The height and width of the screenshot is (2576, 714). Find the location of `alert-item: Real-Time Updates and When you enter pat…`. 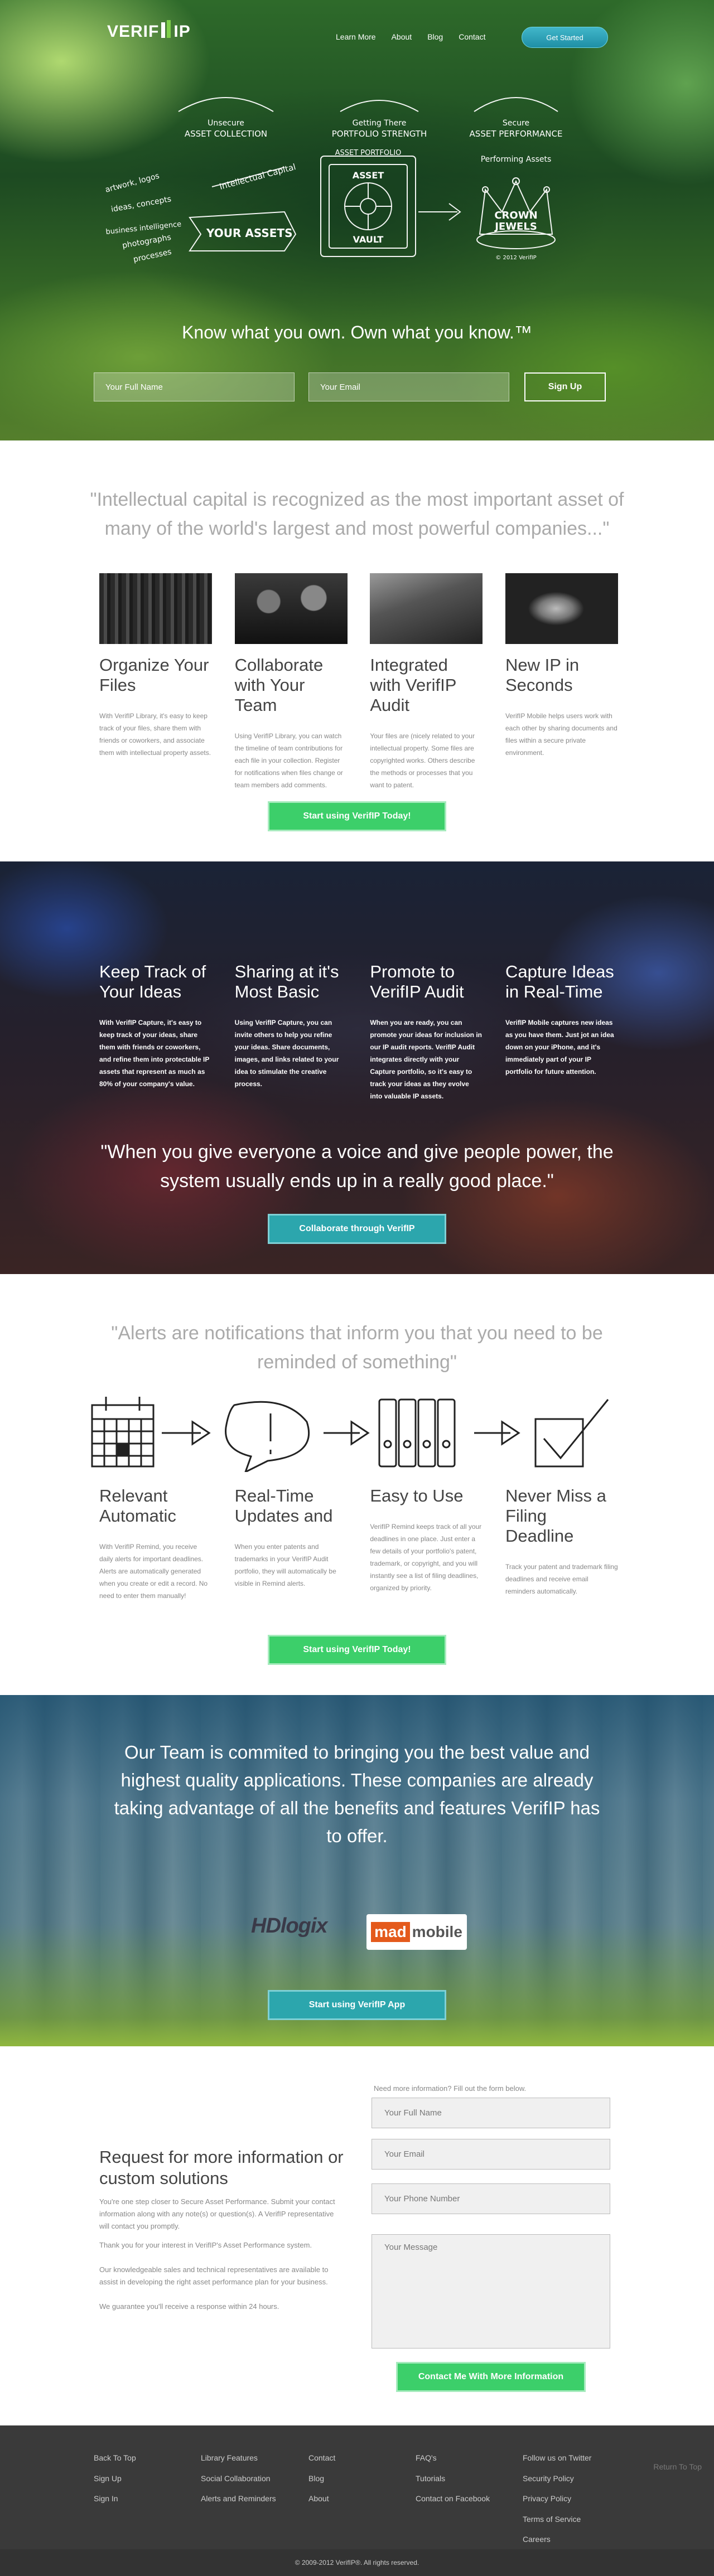

alert-item: Real-Time Updates and When you enter pat… is located at coordinates (292, 1544).